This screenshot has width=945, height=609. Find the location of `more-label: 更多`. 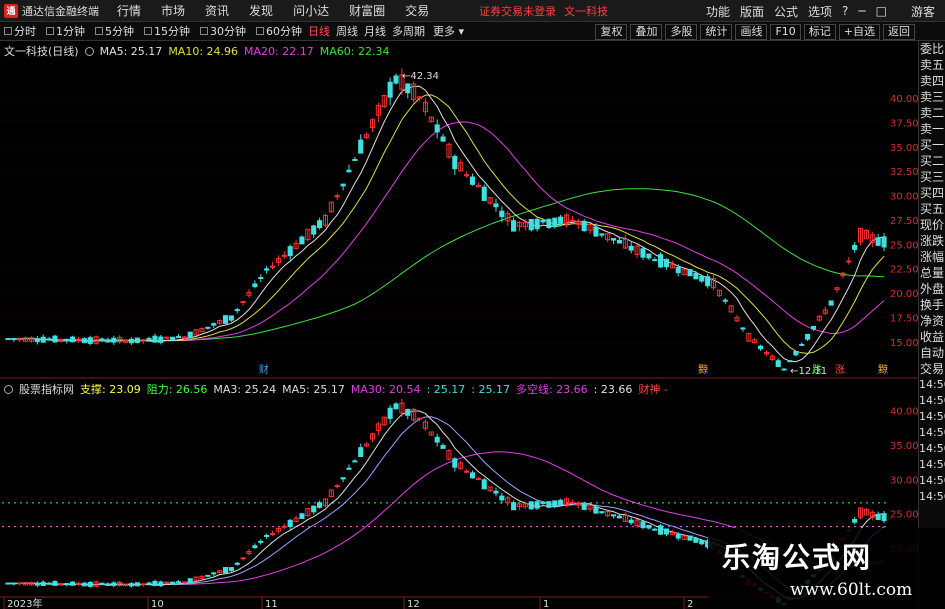

more-label: 更多 is located at coordinates (444, 31).